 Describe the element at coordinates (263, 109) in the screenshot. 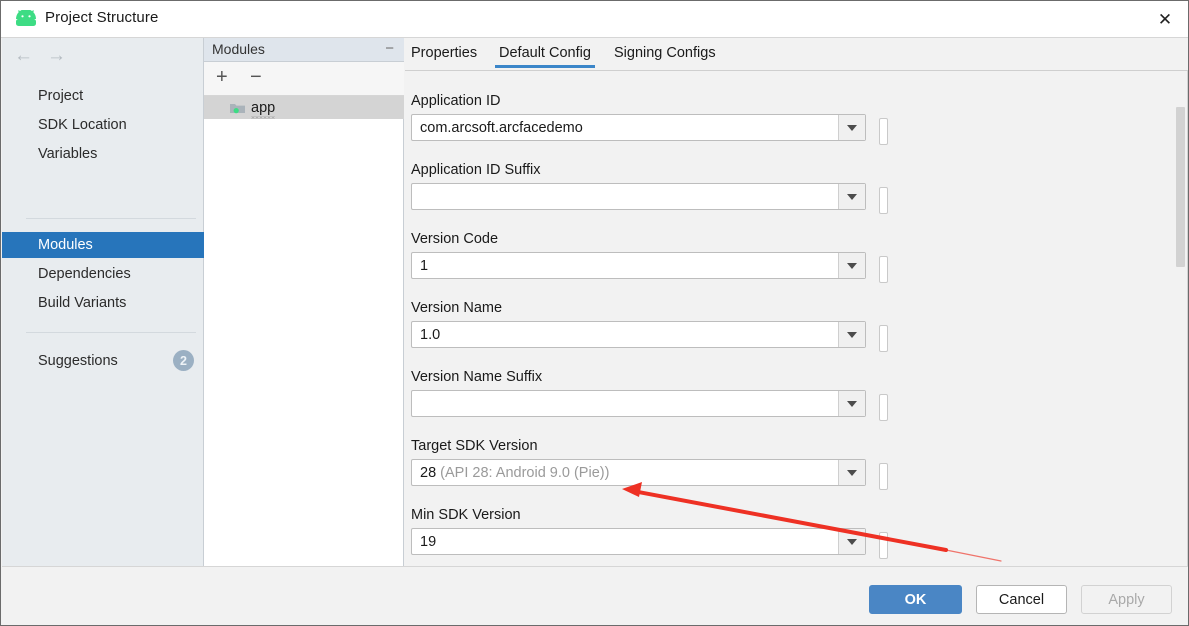

I see `module-item-label: app` at that location.